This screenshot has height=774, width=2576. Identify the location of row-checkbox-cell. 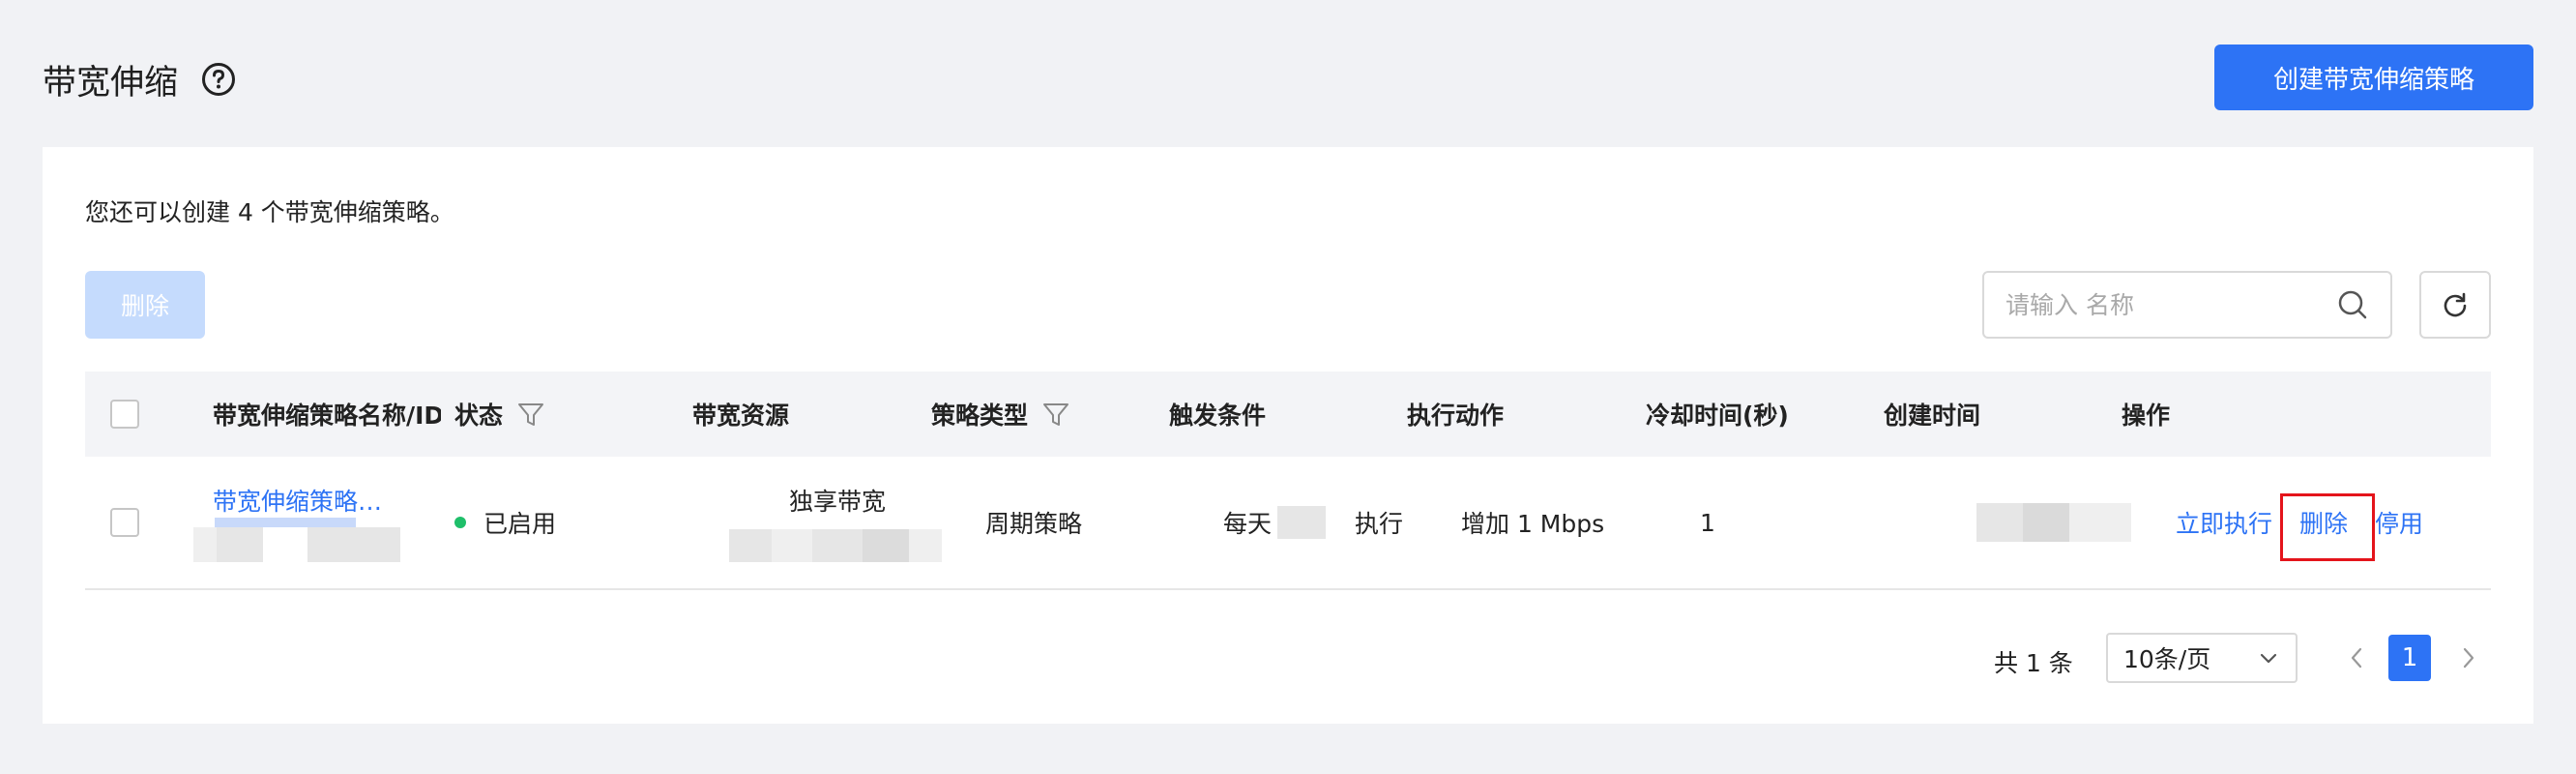
(124, 522).